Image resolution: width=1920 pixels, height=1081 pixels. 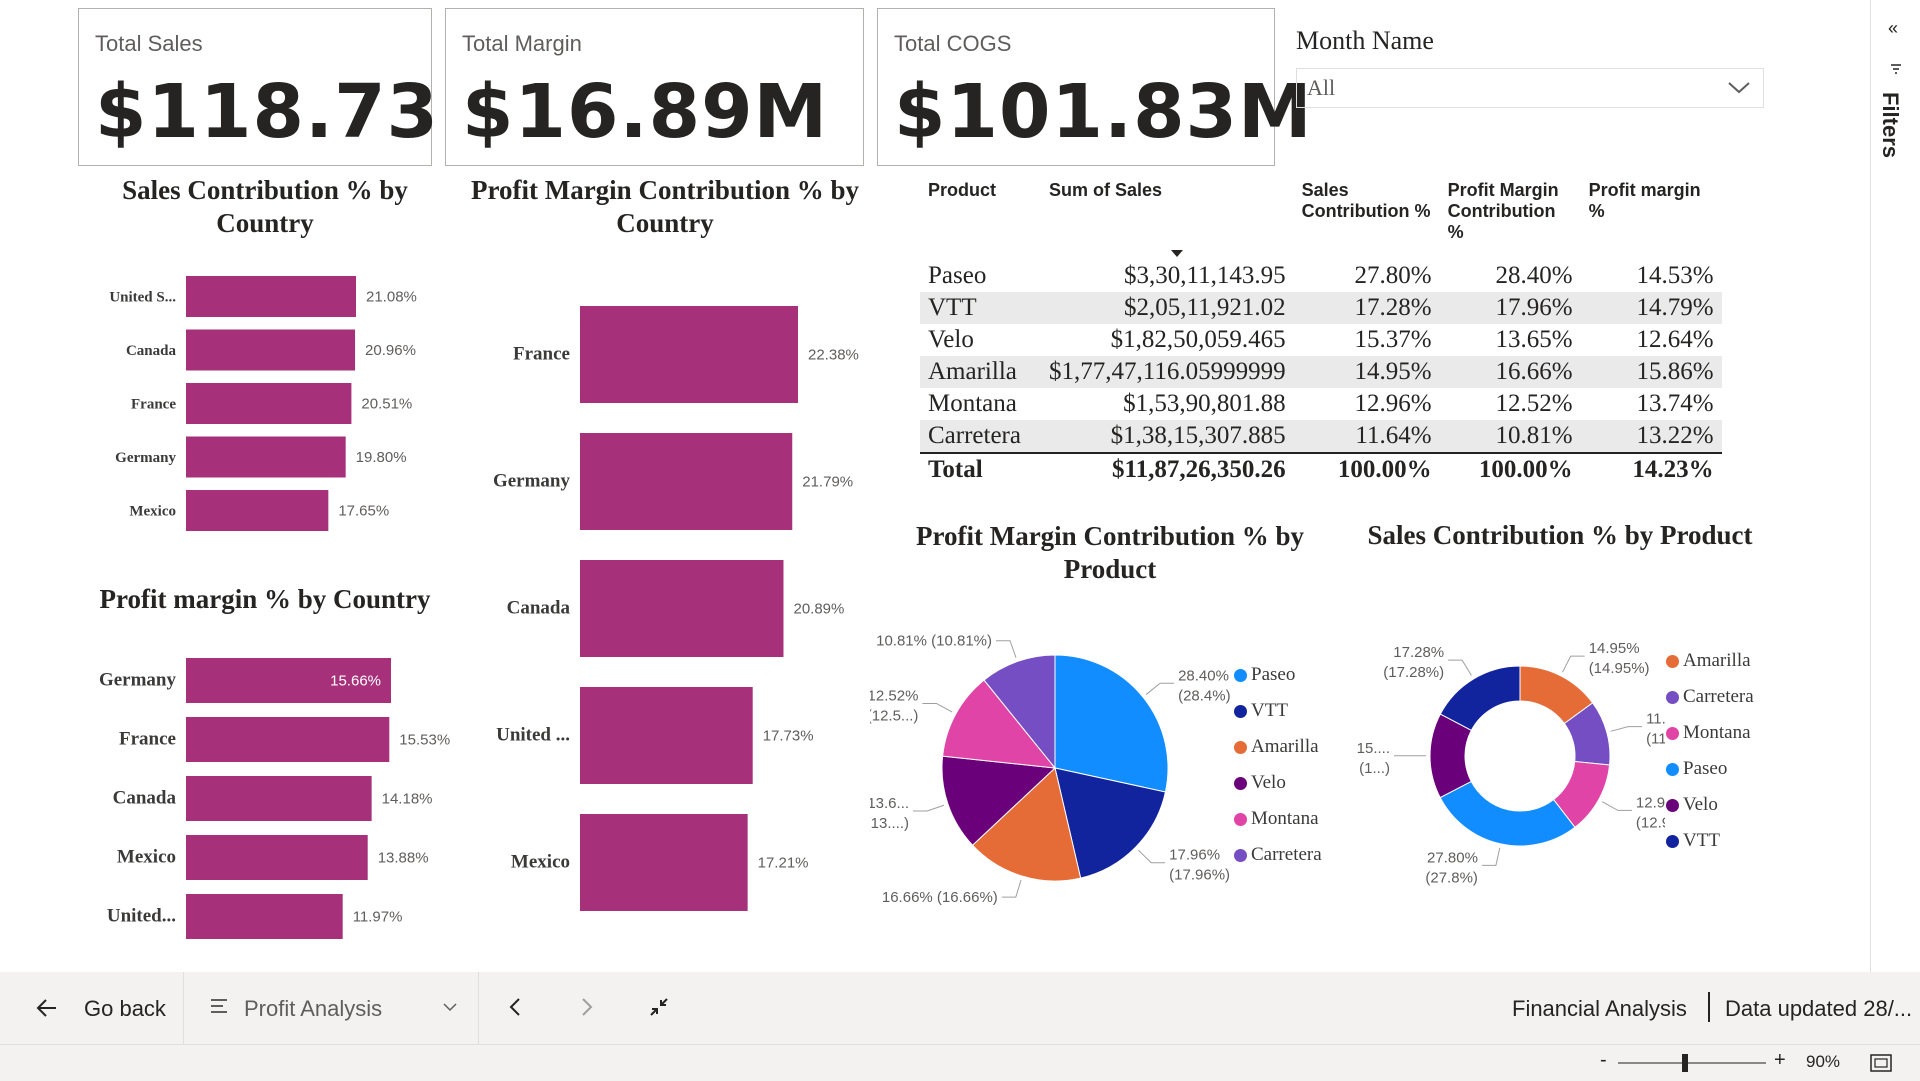 What do you see at coordinates (980, 220) in the screenshot?
I see `header-product: Product` at bounding box center [980, 220].